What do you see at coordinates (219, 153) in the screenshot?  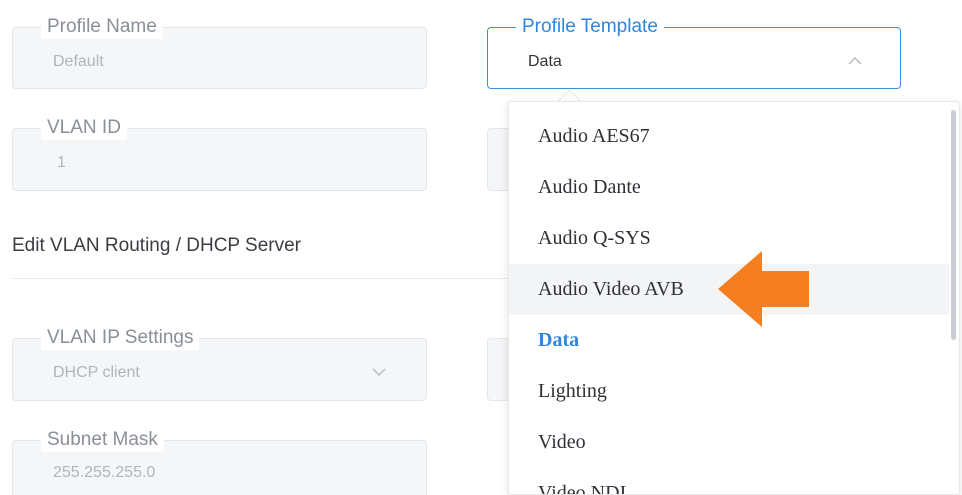 I see `vlan-id-field: VLAN ID 1` at bounding box center [219, 153].